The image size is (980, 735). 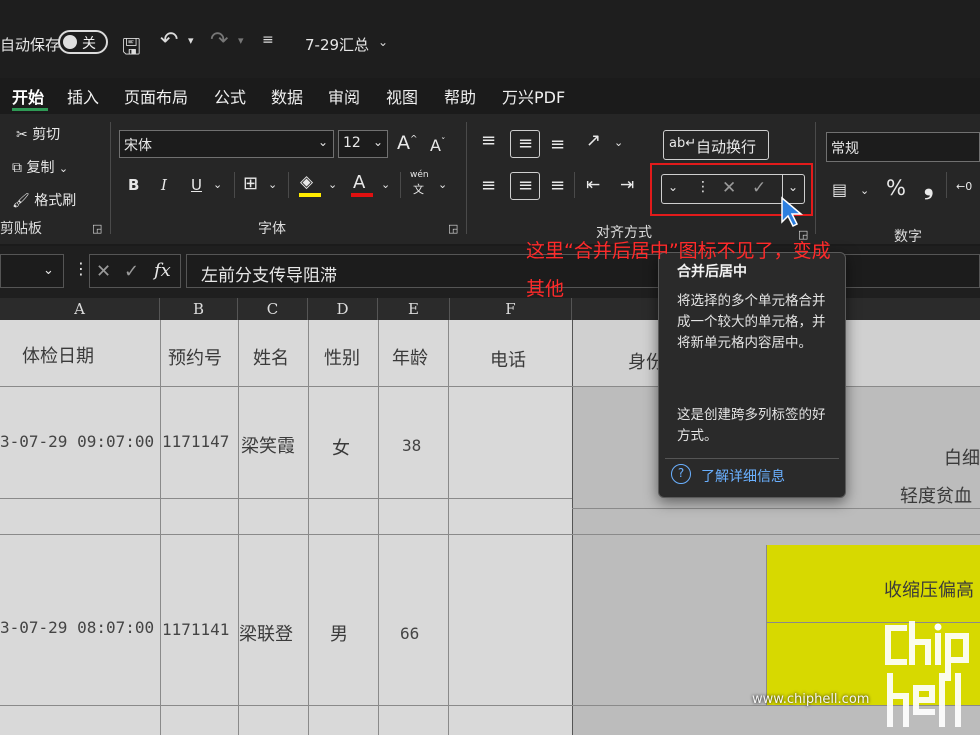 I want to click on tab-home: 开始, so click(x=28, y=96).